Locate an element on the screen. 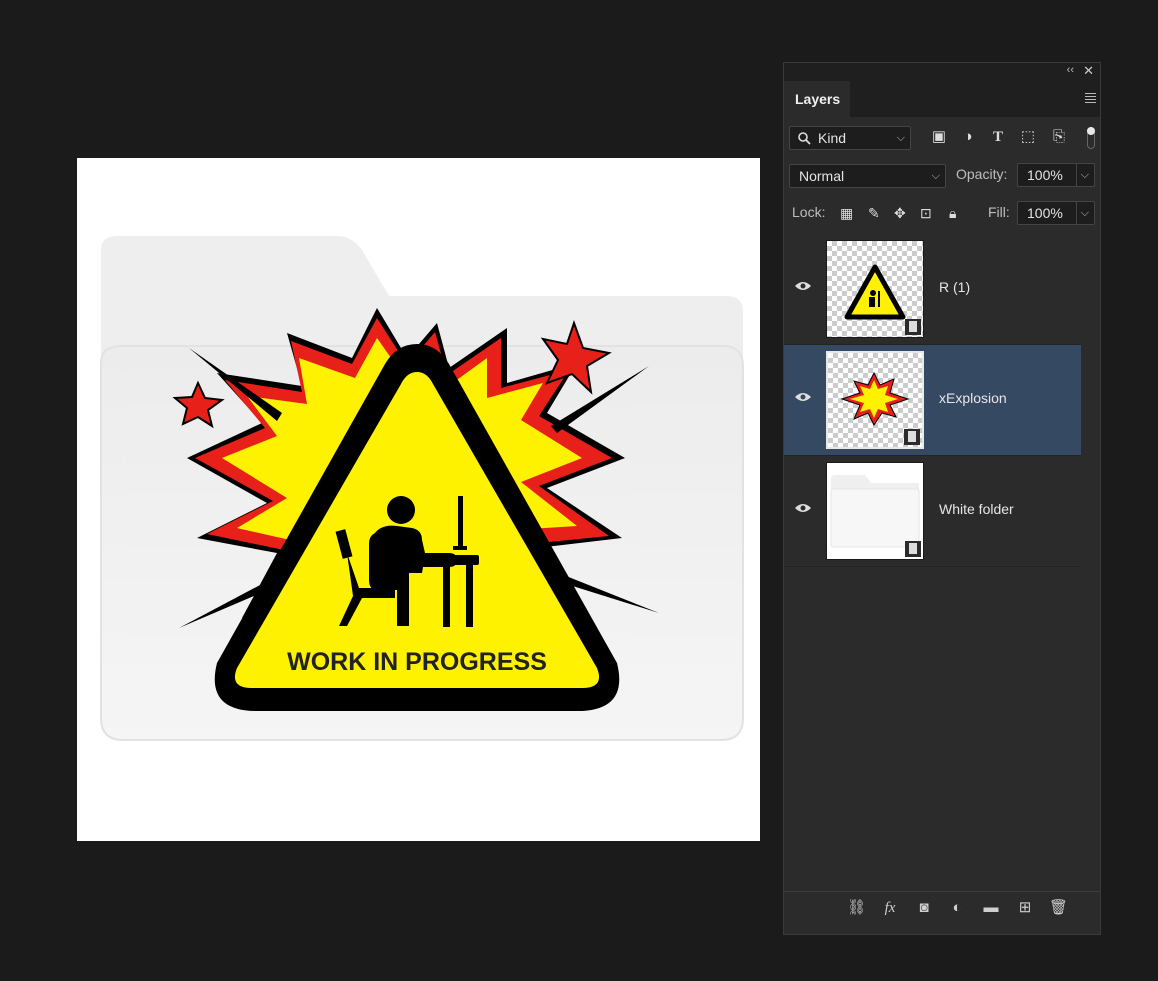 The image size is (1158, 981). shape-layer-filter-icon: ⬚ is located at coordinates (1028, 137).